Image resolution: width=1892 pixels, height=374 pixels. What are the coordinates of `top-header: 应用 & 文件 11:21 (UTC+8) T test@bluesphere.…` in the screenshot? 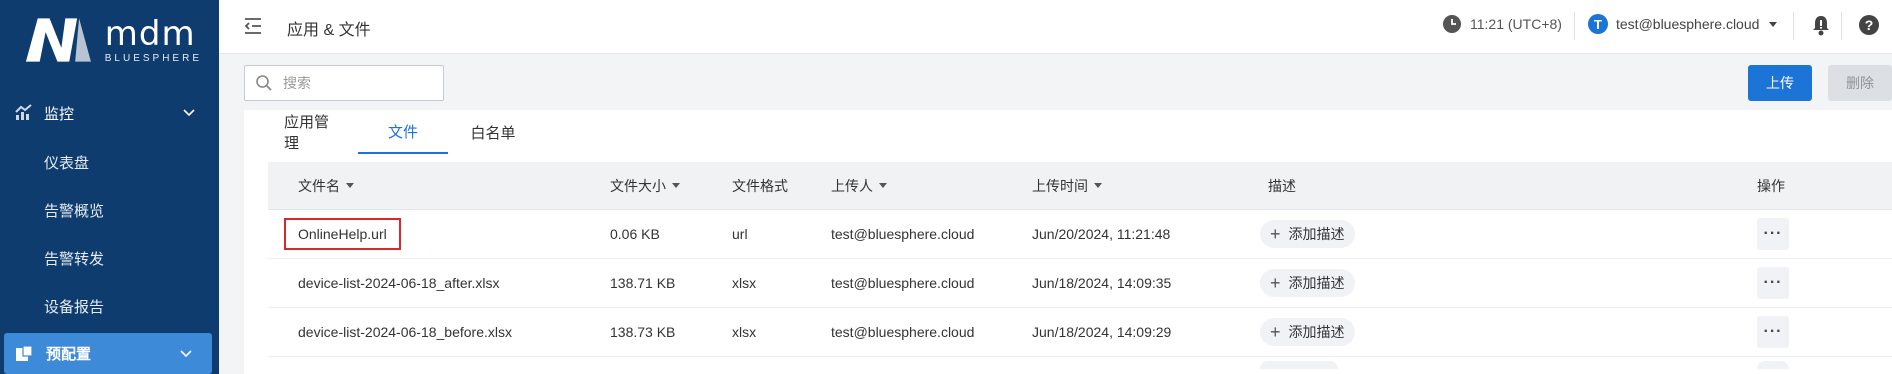 It's located at (1055, 27).